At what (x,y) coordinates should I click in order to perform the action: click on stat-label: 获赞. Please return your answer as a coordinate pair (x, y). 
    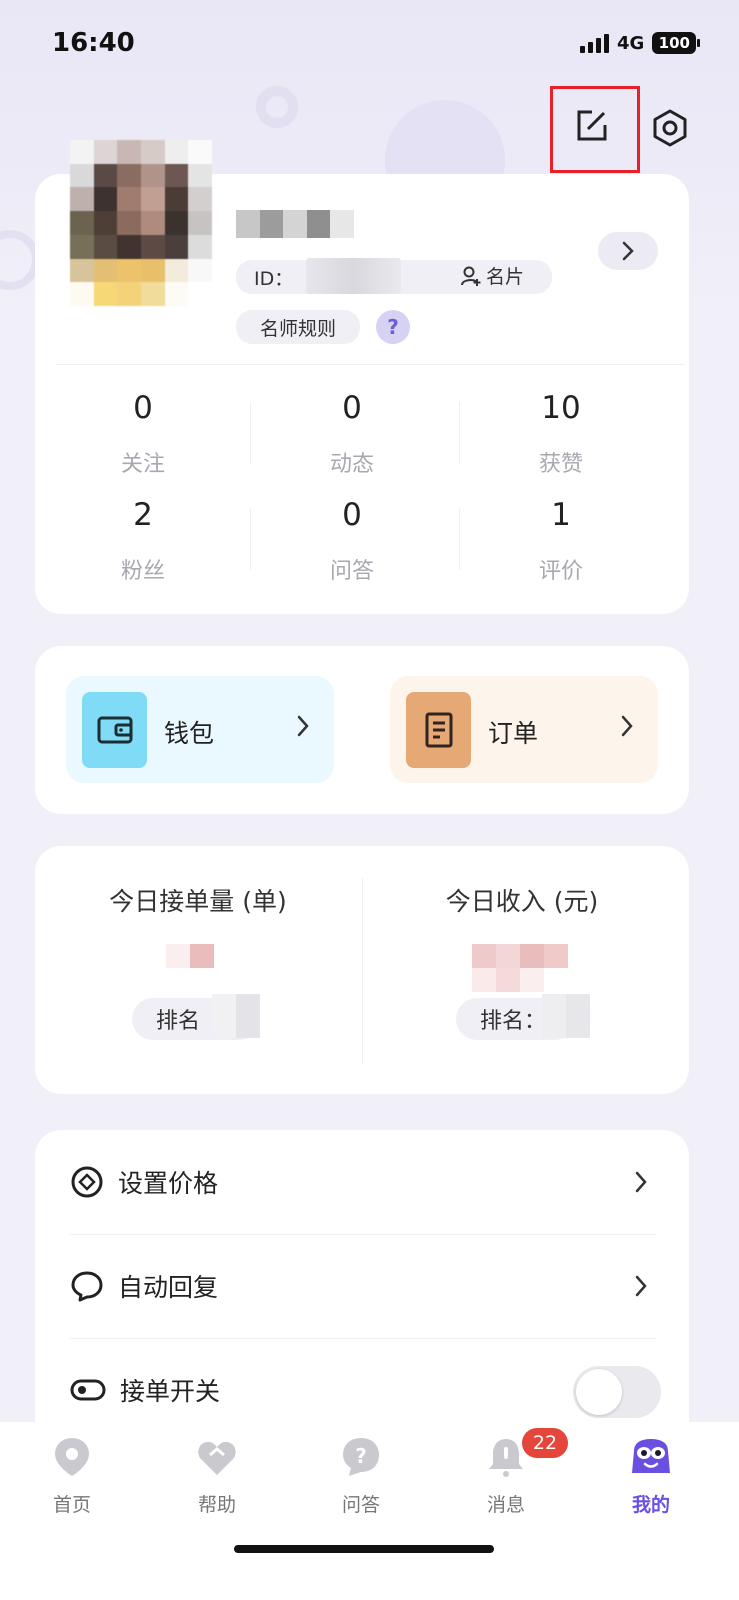
    Looking at the image, I should click on (560, 464).